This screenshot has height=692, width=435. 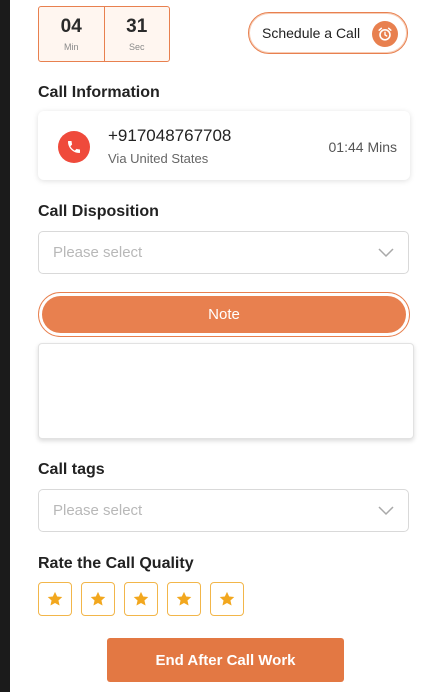 I want to click on call-tags-title: Call tags, so click(x=71, y=469).